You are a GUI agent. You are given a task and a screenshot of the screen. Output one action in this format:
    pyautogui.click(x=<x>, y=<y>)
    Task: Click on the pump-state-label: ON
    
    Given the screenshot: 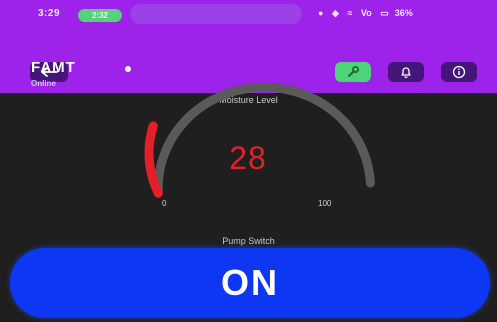 What is the action you would take?
    pyautogui.click(x=250, y=282)
    